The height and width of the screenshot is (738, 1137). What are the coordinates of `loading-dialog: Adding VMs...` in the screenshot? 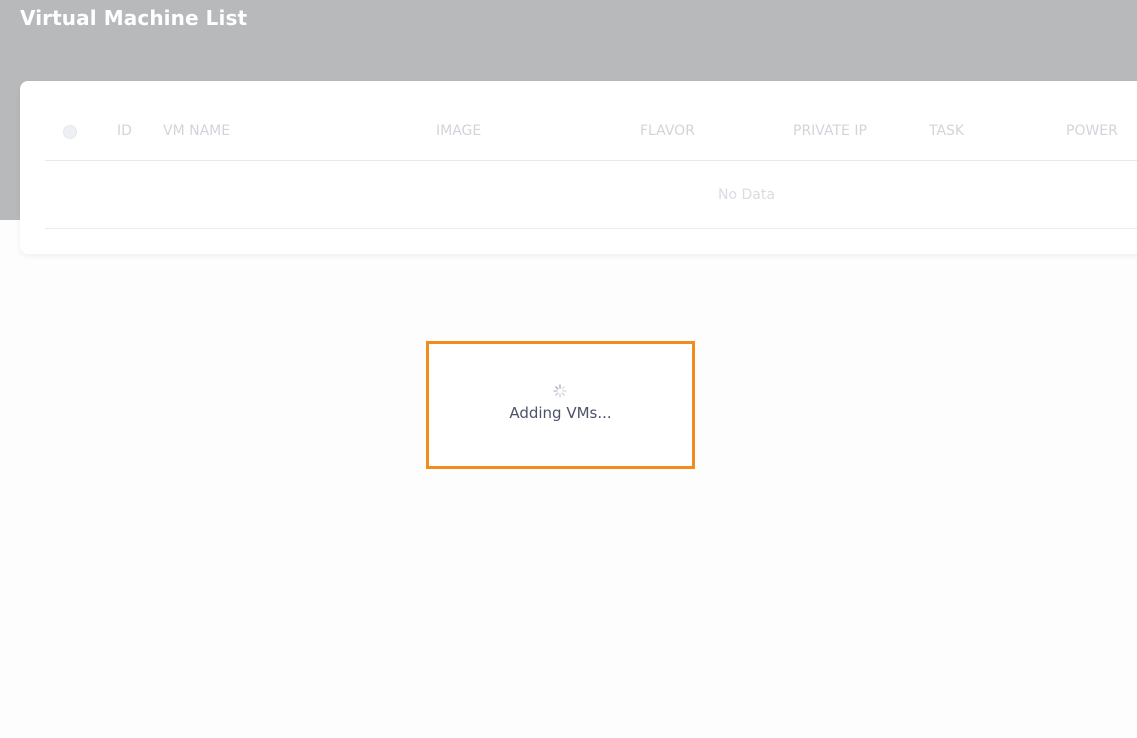 It's located at (560, 405).